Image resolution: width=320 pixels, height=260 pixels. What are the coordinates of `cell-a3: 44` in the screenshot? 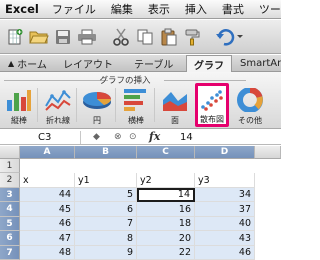 It's located at (47, 195).